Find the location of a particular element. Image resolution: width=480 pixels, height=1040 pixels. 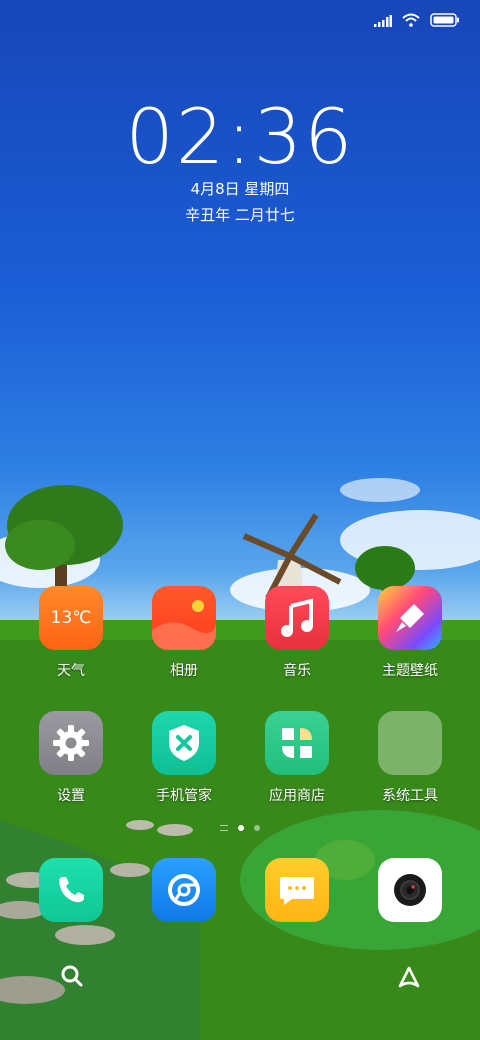

search-icon is located at coordinates (73, 977).